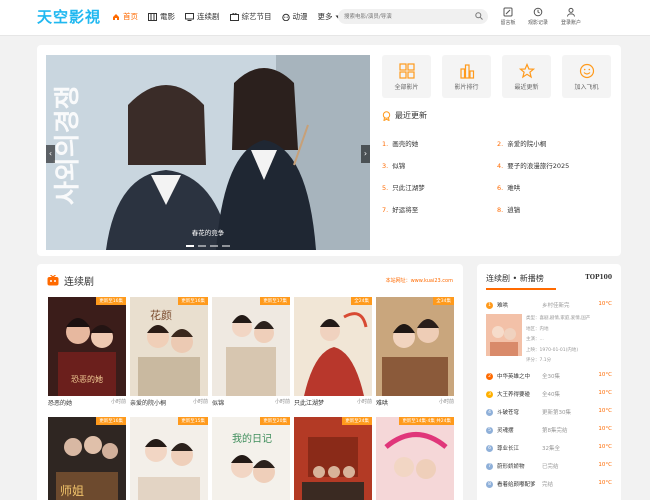 The height and width of the screenshot is (500, 650). I want to click on chevron-right-icon: ›, so click(365, 153).